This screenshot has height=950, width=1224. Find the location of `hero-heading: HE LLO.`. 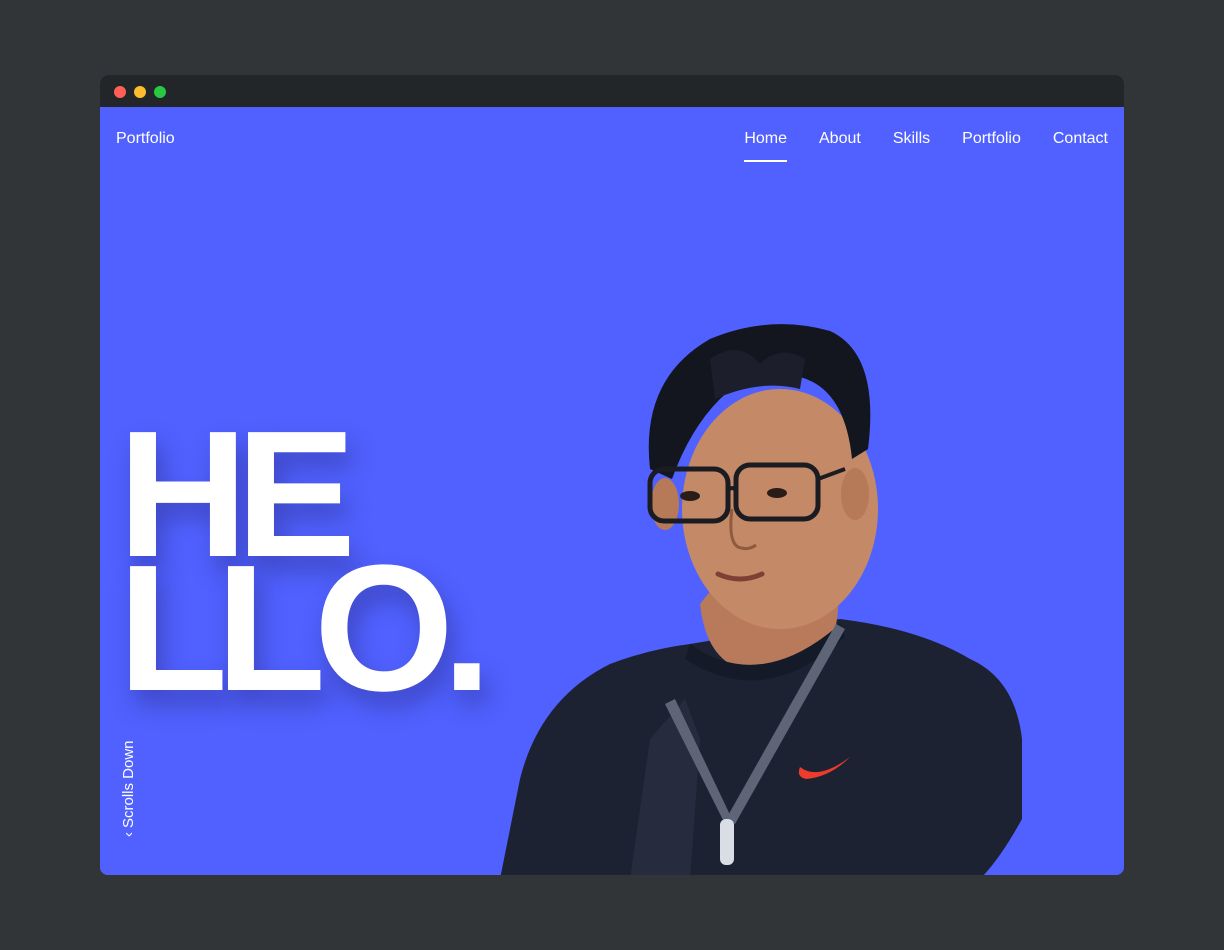

hero-heading: HE LLO. is located at coordinates (305, 566).